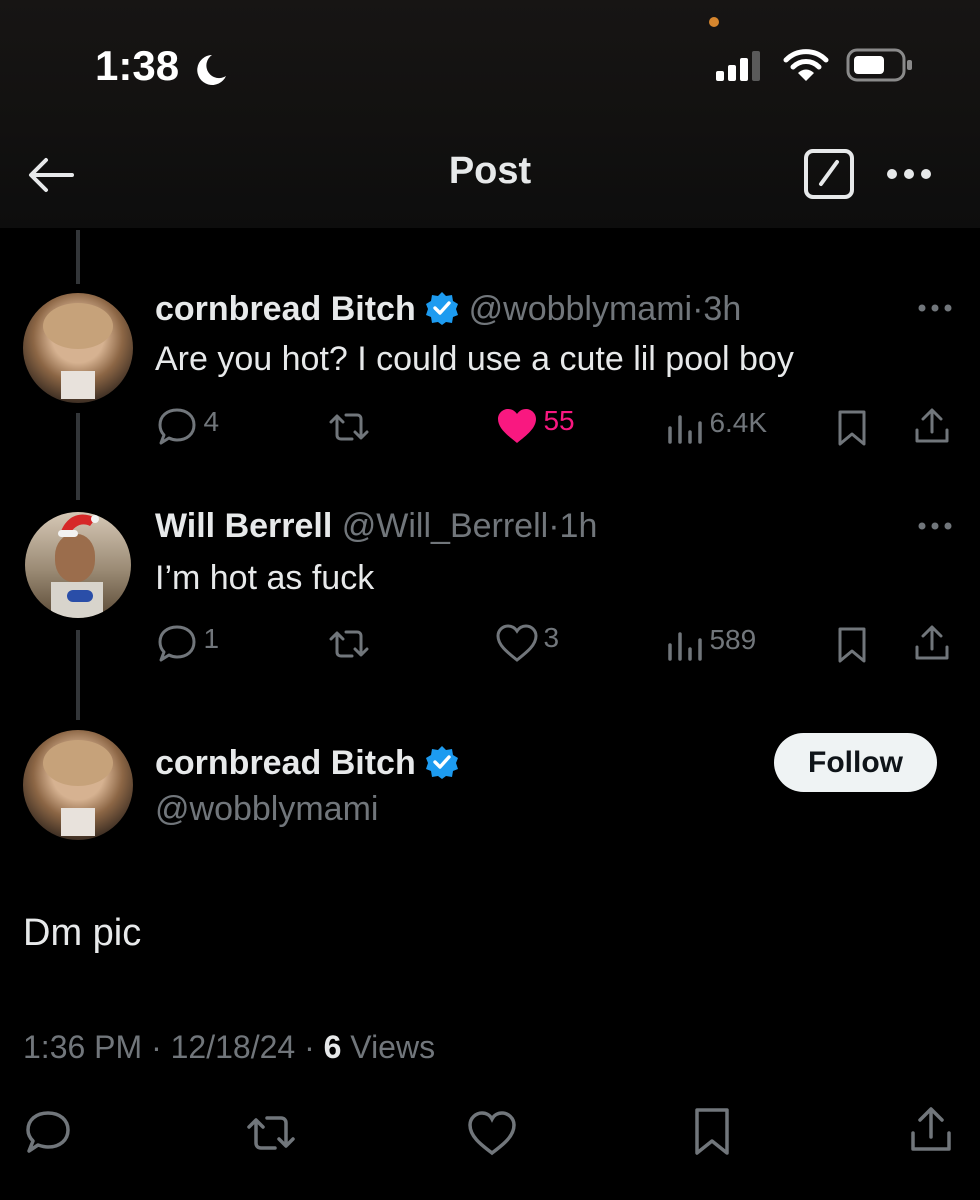 This screenshot has width=980, height=1200. What do you see at coordinates (137, 65) in the screenshot?
I see `status-time: 1:38` at bounding box center [137, 65].